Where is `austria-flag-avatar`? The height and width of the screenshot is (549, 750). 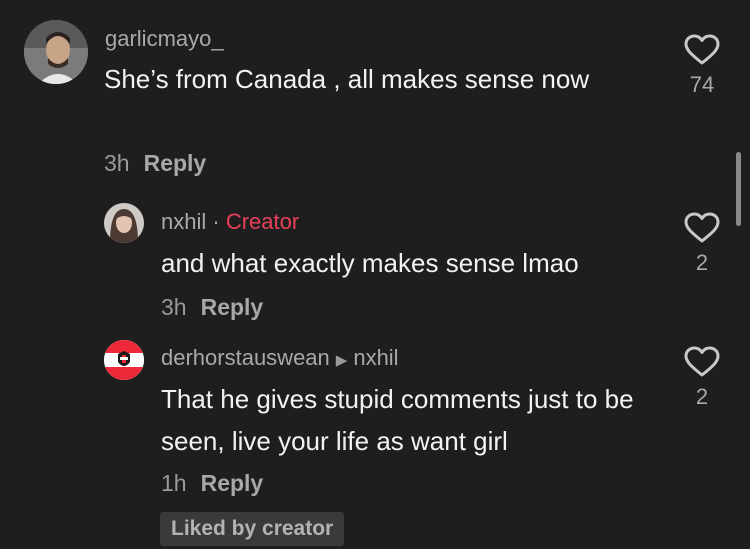 austria-flag-avatar is located at coordinates (124, 360).